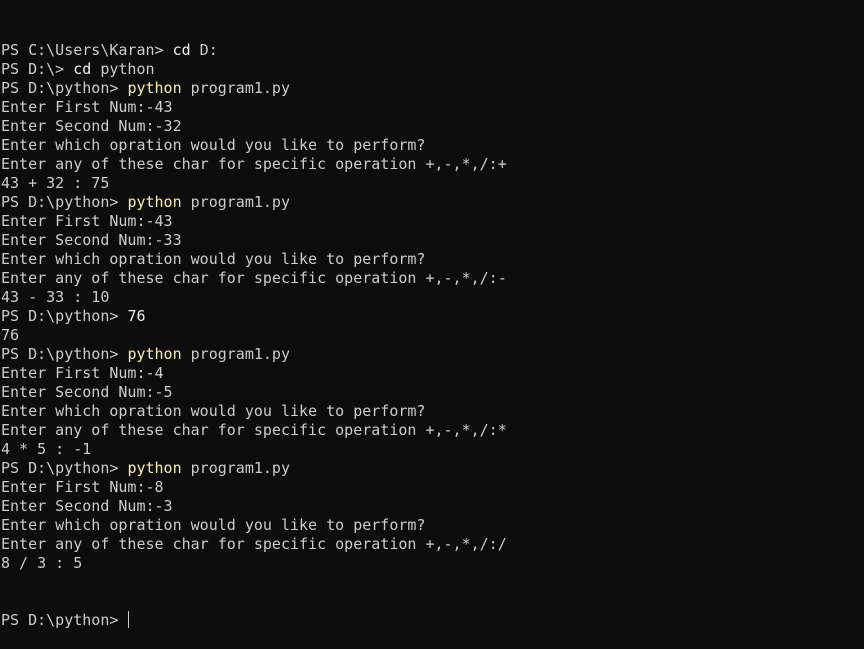  I want to click on command-line: PS D:\> cd python, so click(432, 69).